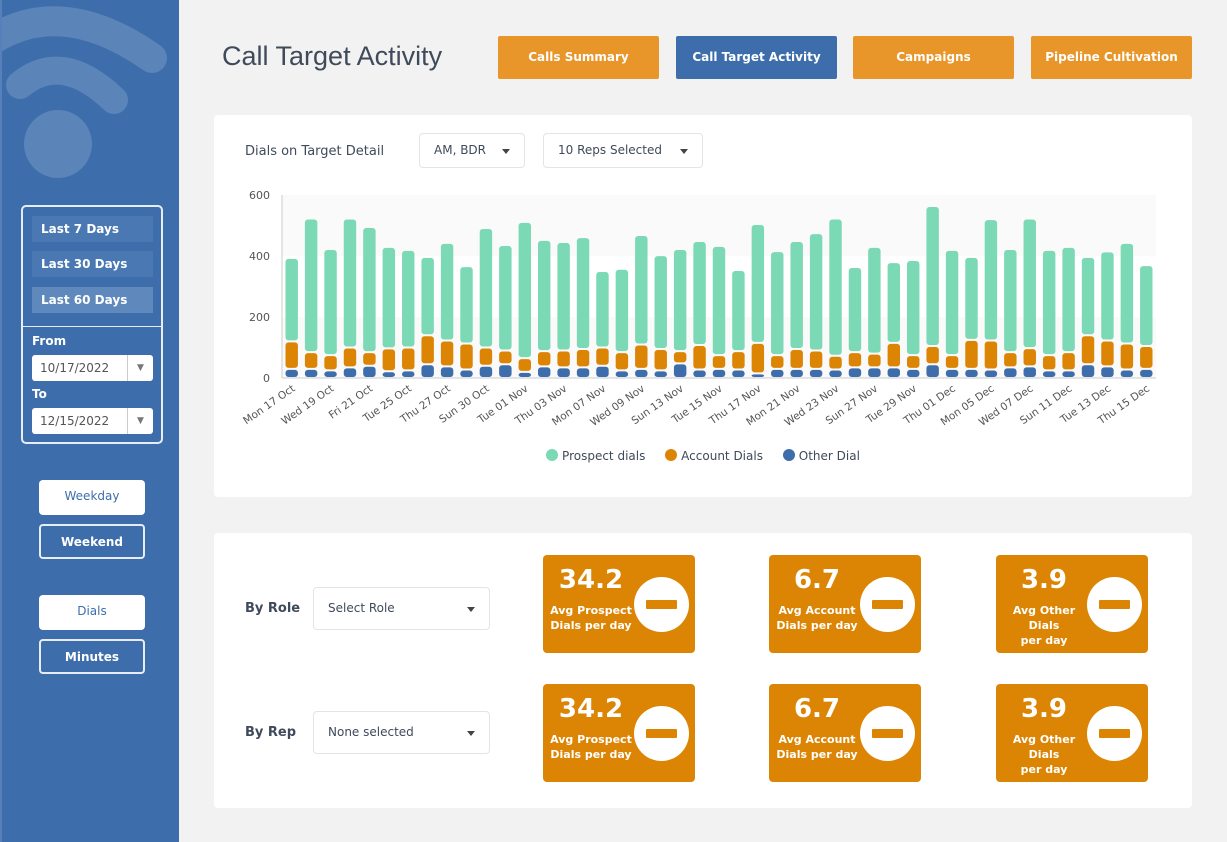  I want to click on kpi-value: 6.7, so click(817, 709).